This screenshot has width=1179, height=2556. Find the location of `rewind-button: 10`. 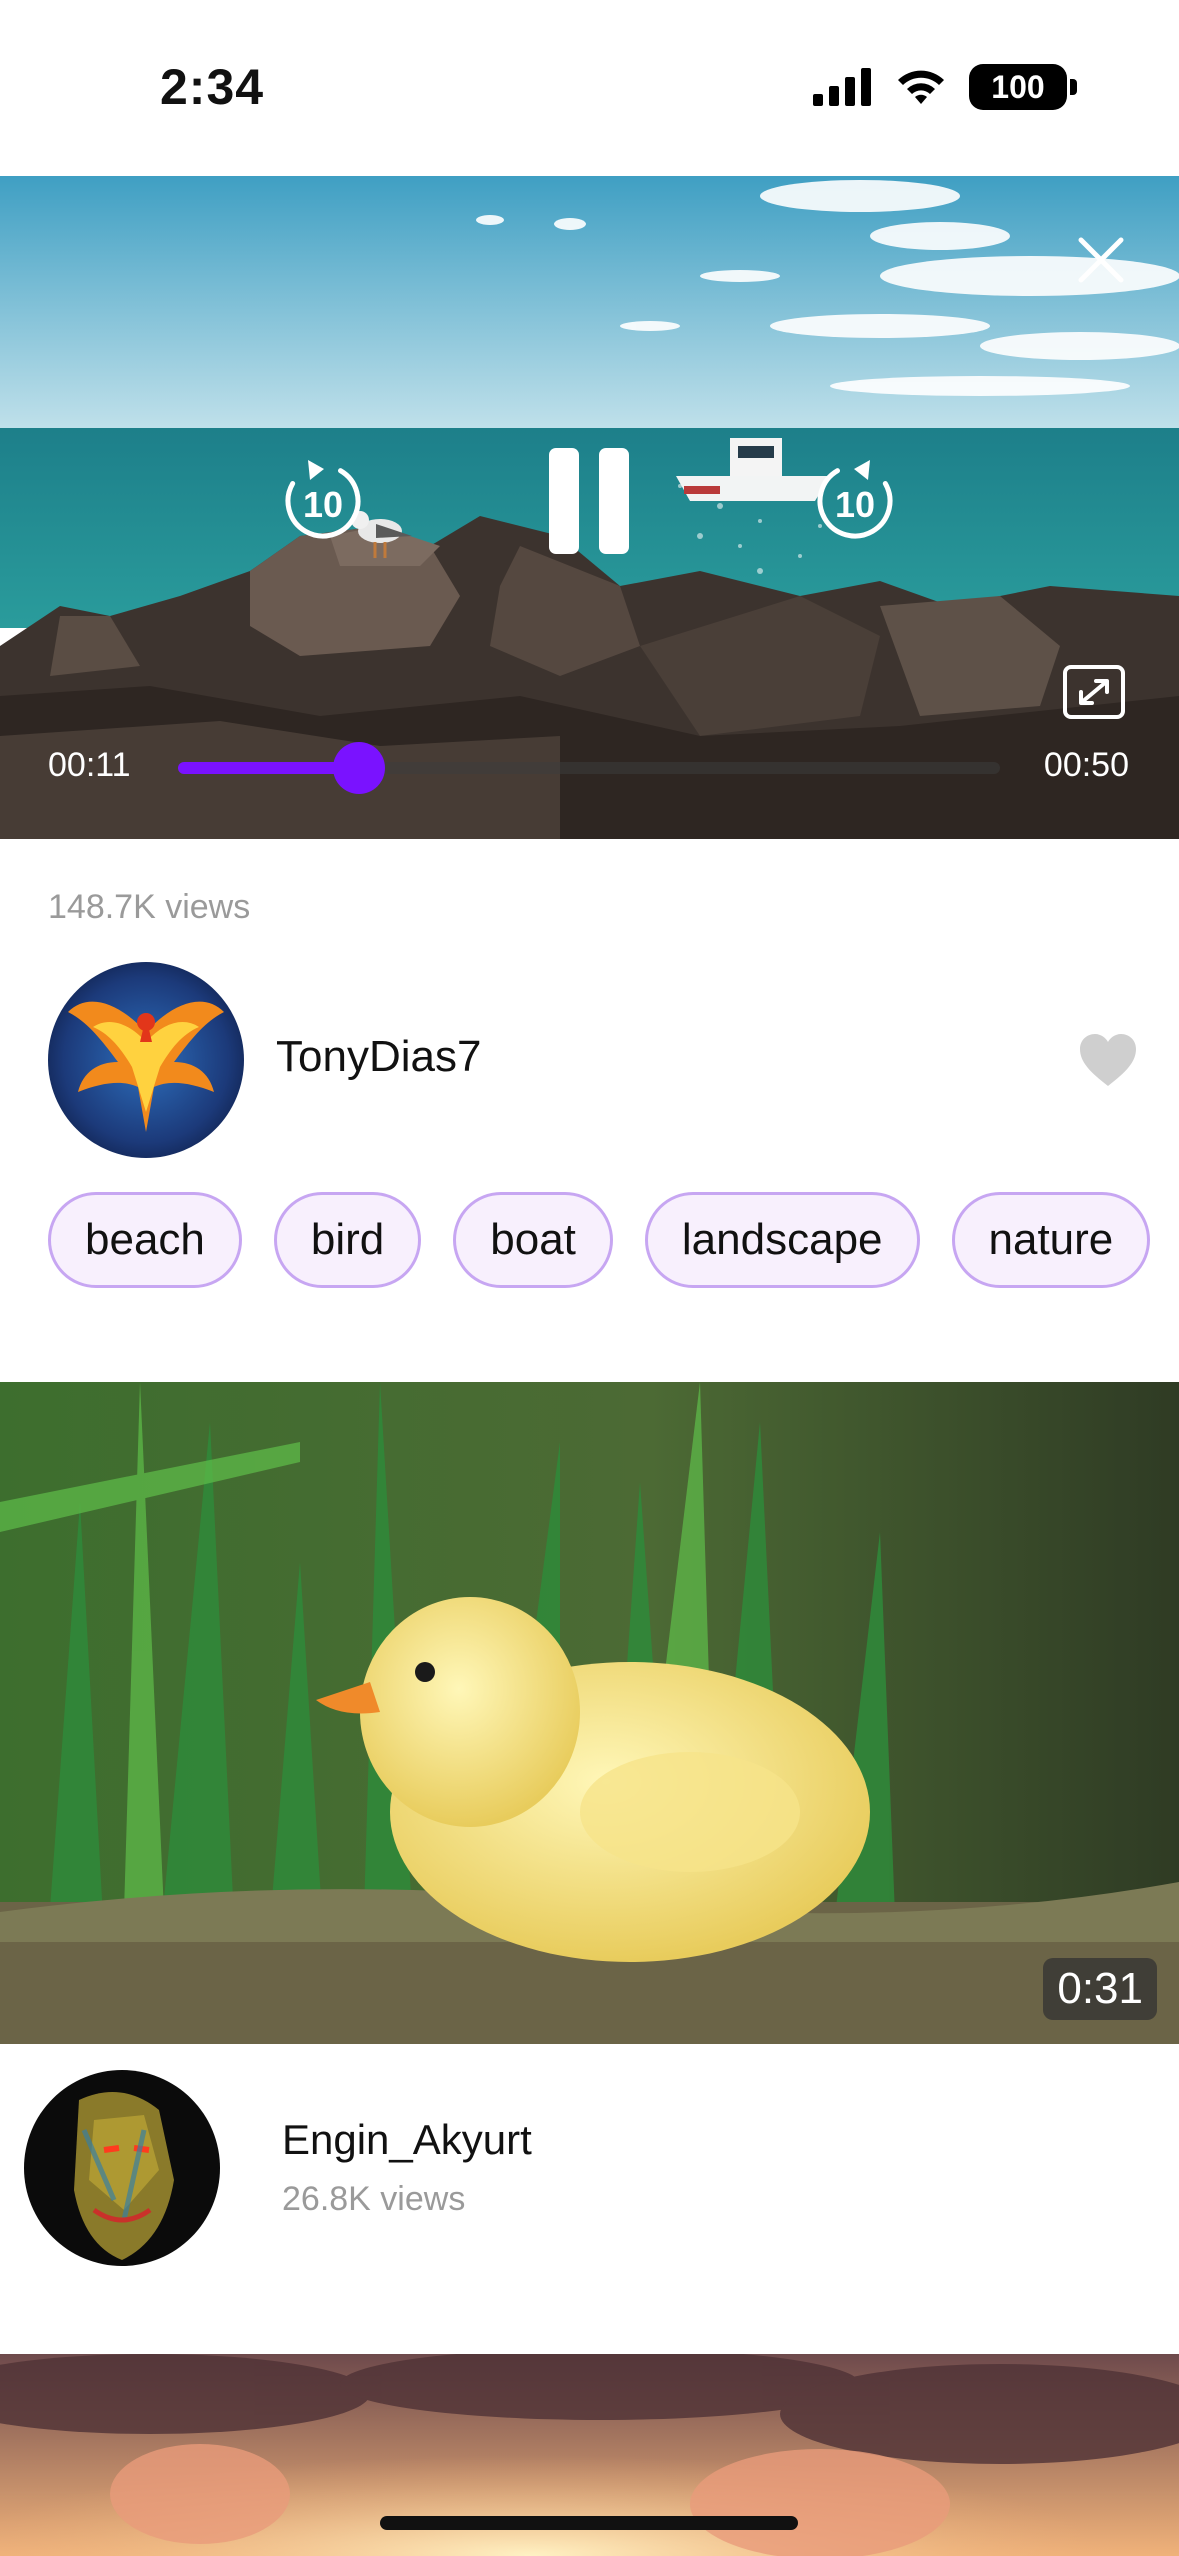

rewind-button: 10 is located at coordinates (323, 501).